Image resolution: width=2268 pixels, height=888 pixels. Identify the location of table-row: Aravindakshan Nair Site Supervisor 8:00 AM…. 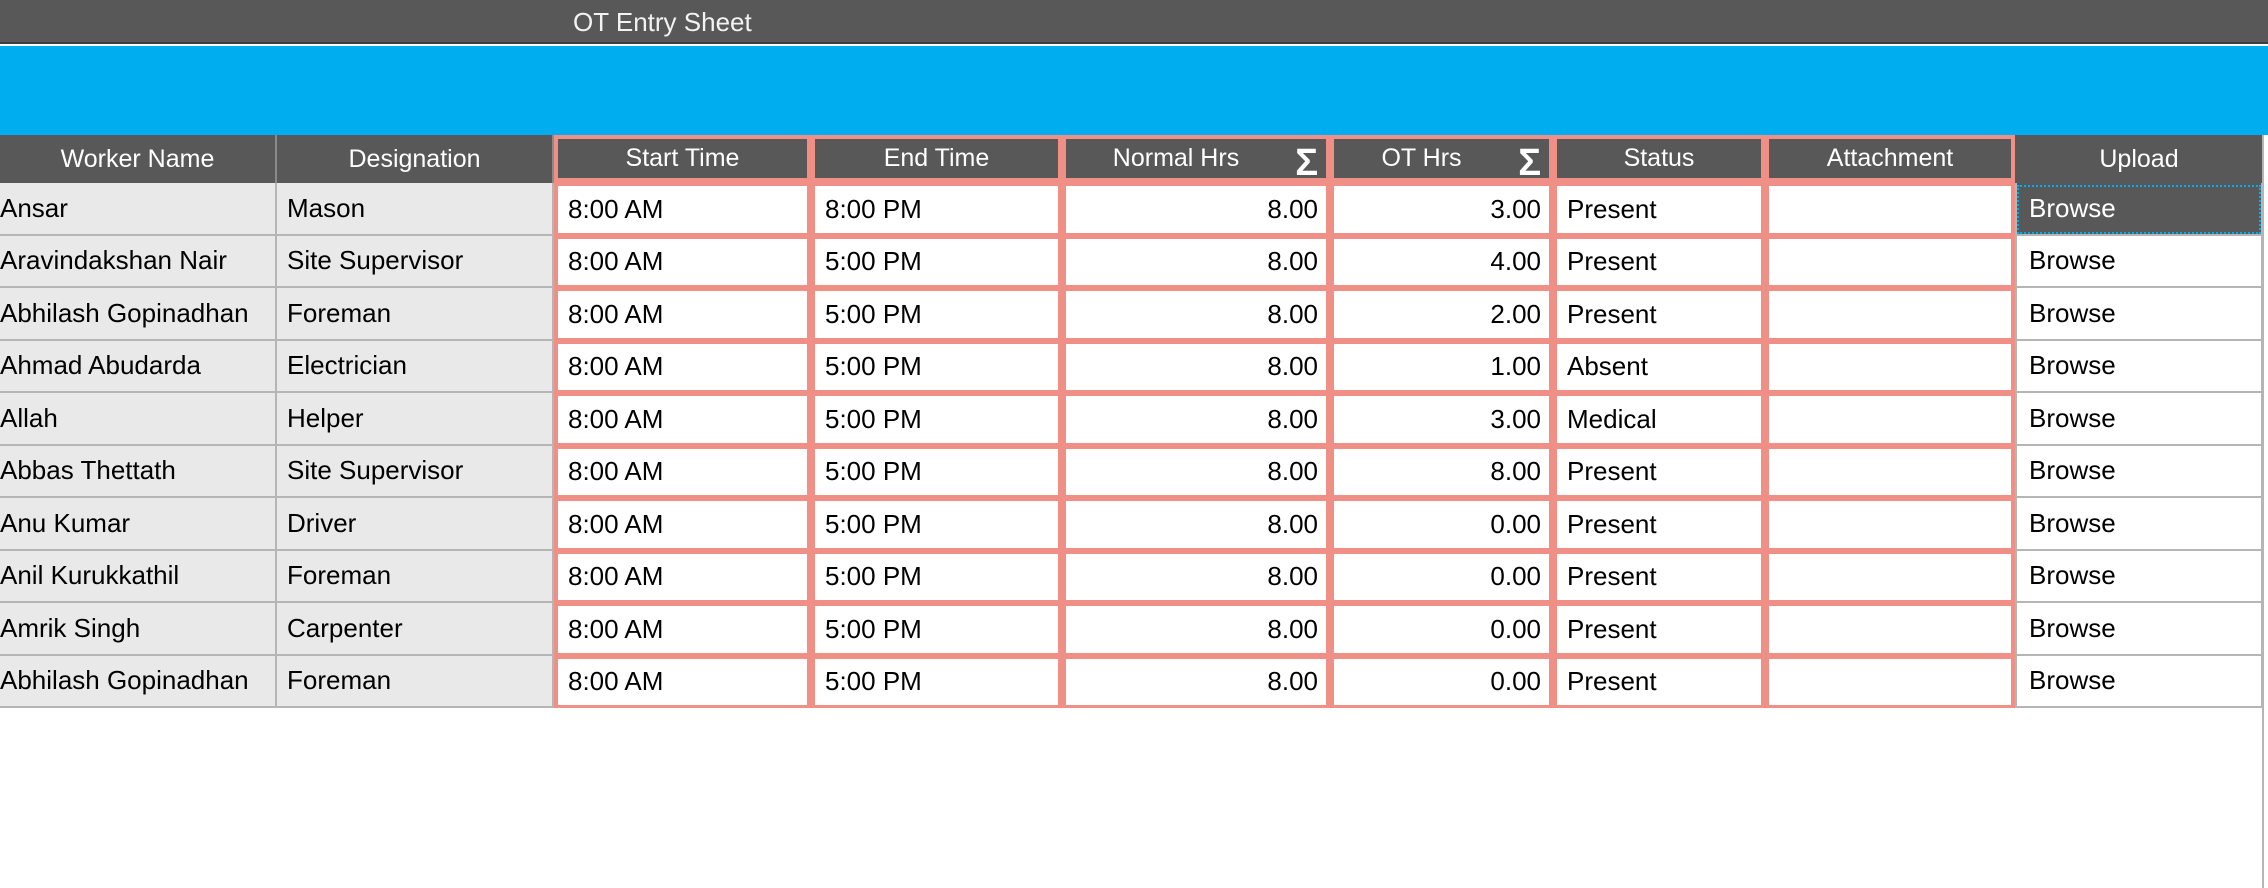
(1134, 261).